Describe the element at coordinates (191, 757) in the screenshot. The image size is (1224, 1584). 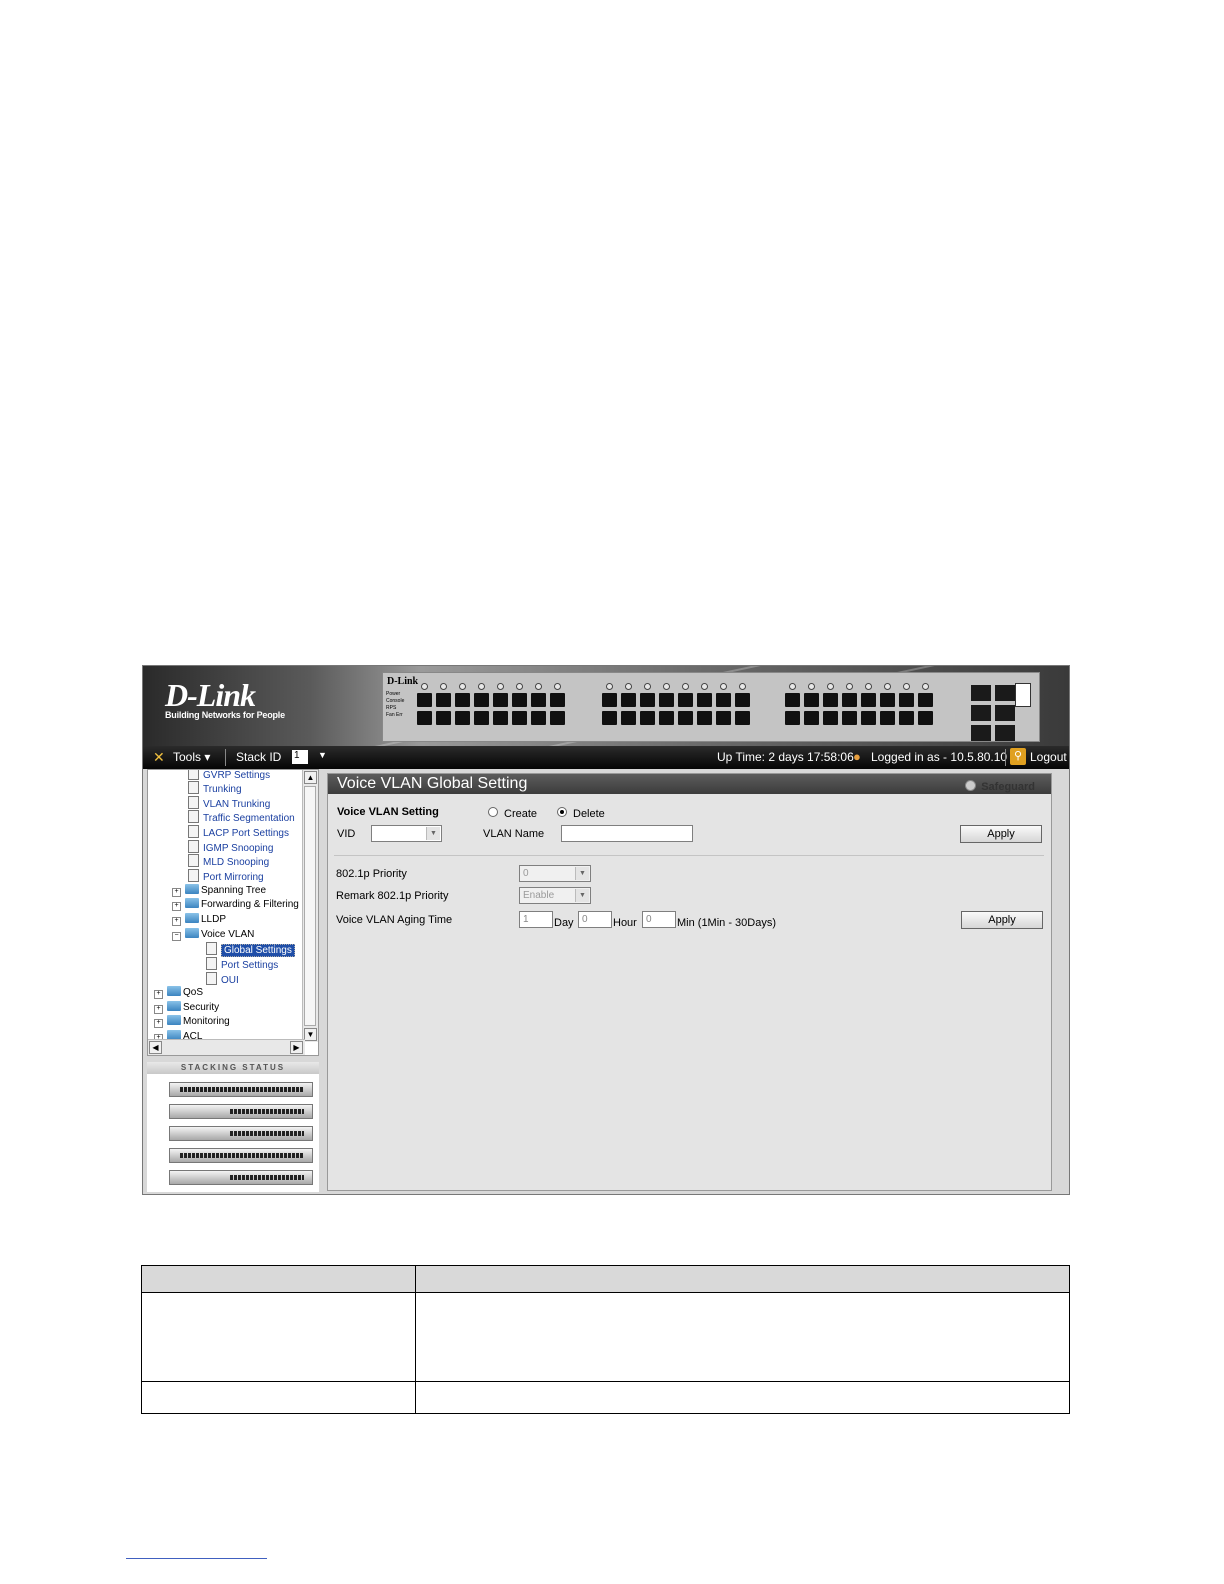
I see `tools-menu: Tools ▾` at that location.